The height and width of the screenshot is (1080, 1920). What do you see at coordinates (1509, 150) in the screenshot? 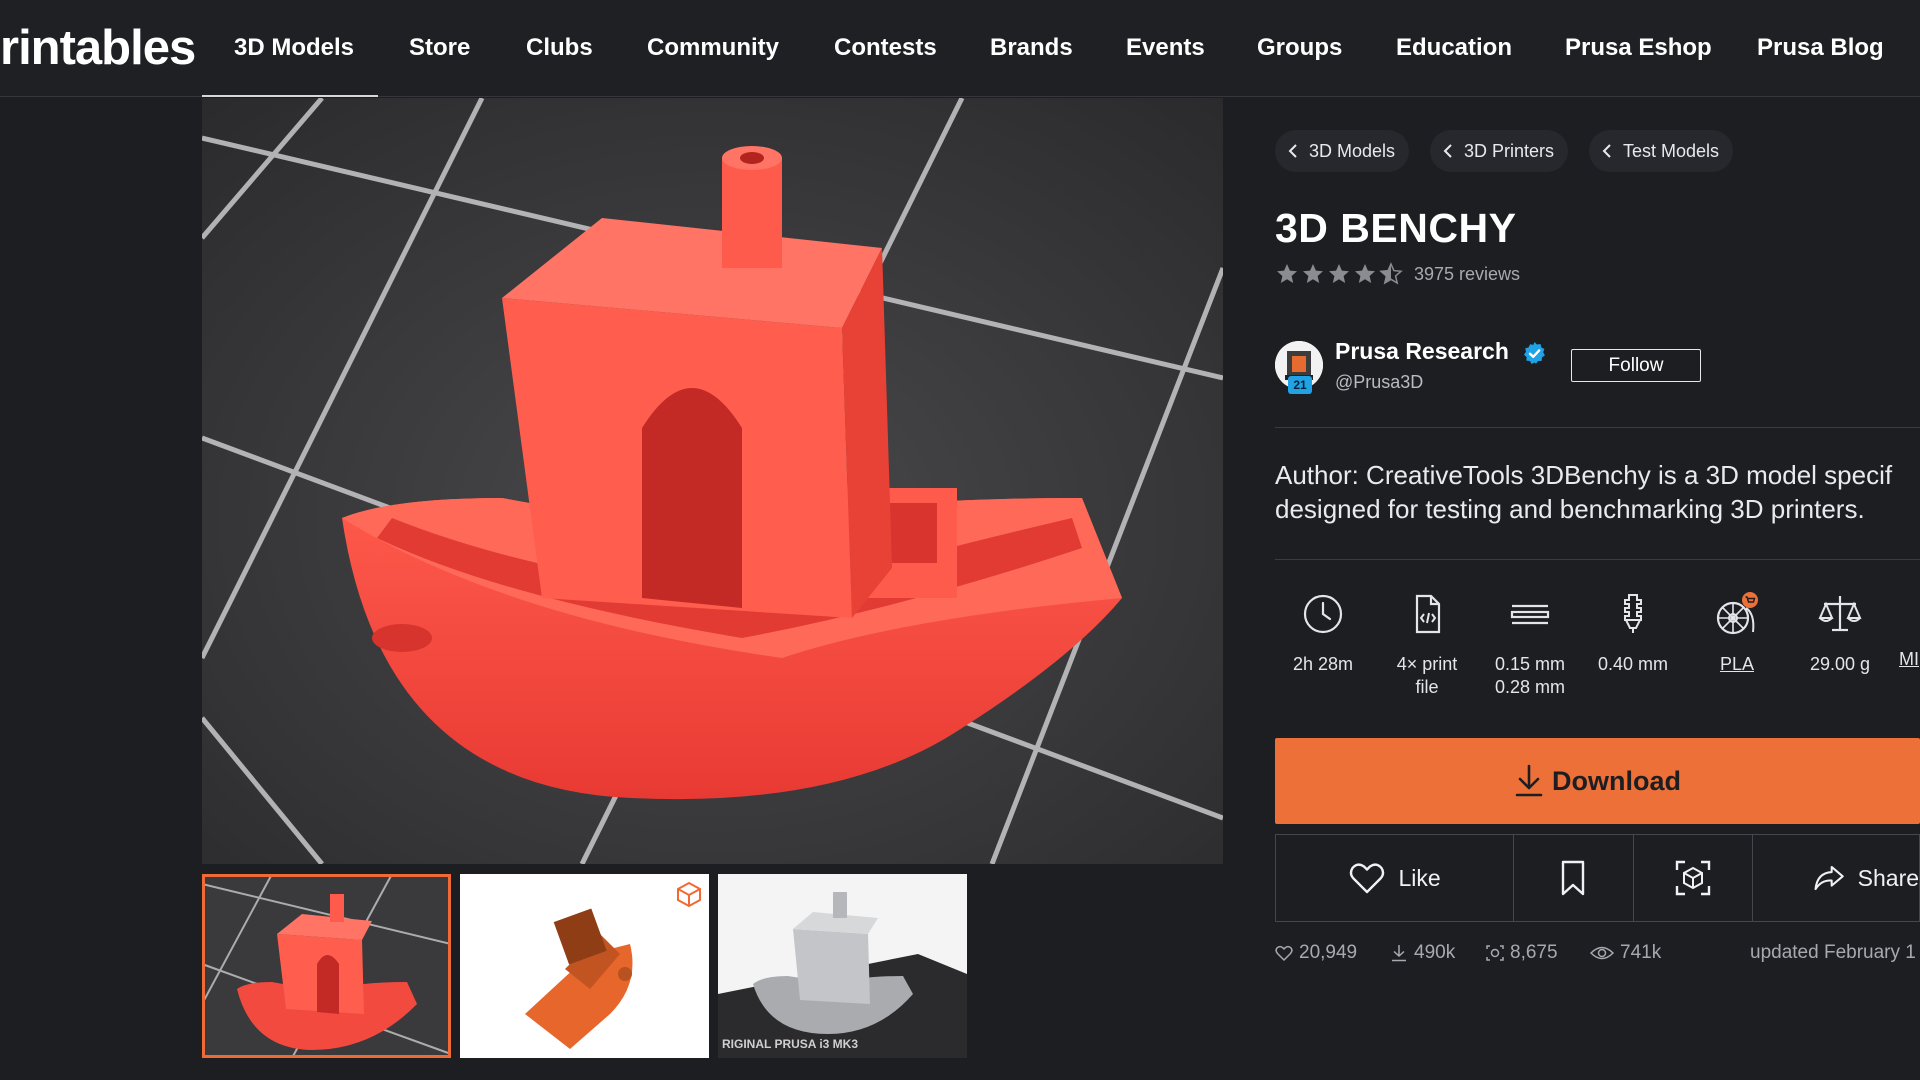
I see `breadcrumb-label: 3D Printers` at bounding box center [1509, 150].